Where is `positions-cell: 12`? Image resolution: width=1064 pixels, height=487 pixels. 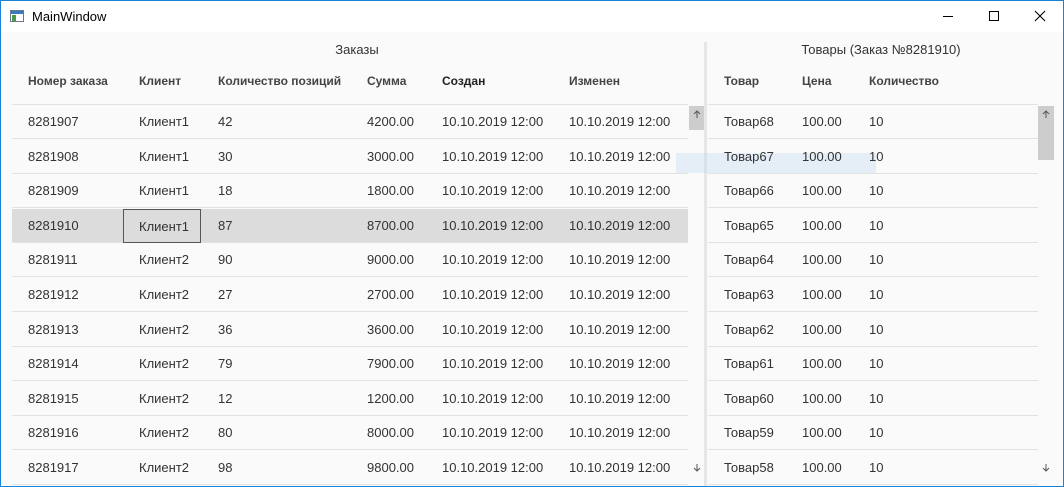
positions-cell: 12 is located at coordinates (225, 399).